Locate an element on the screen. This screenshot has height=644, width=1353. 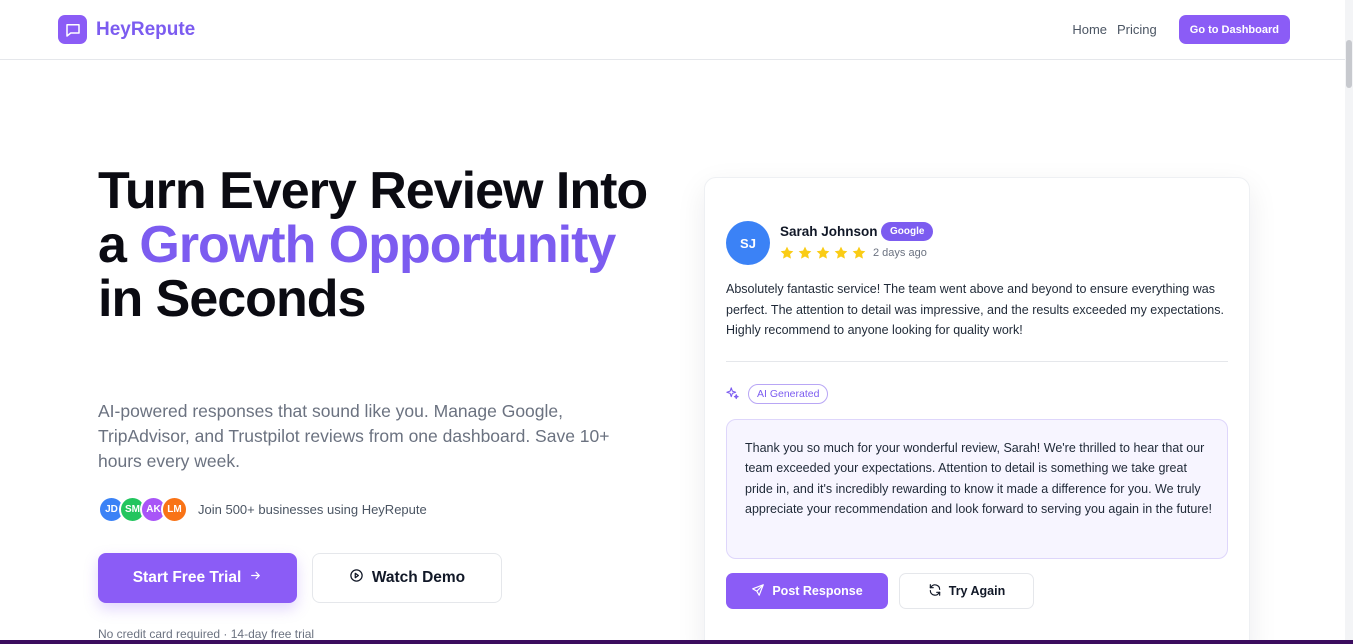
post-response-label: Post Response is located at coordinates (817, 591).